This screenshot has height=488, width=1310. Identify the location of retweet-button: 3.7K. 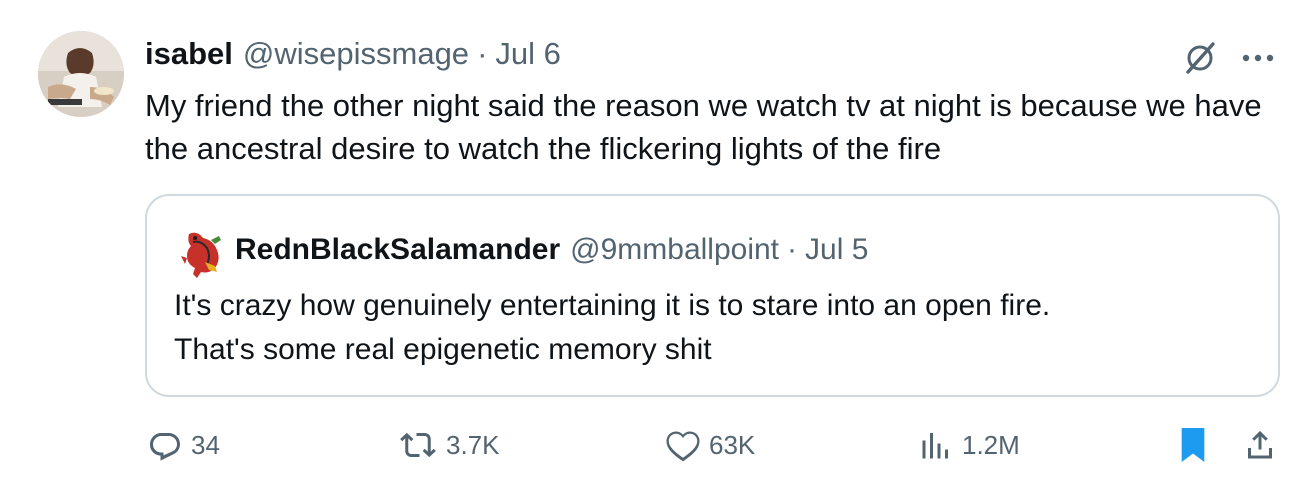
(449, 445).